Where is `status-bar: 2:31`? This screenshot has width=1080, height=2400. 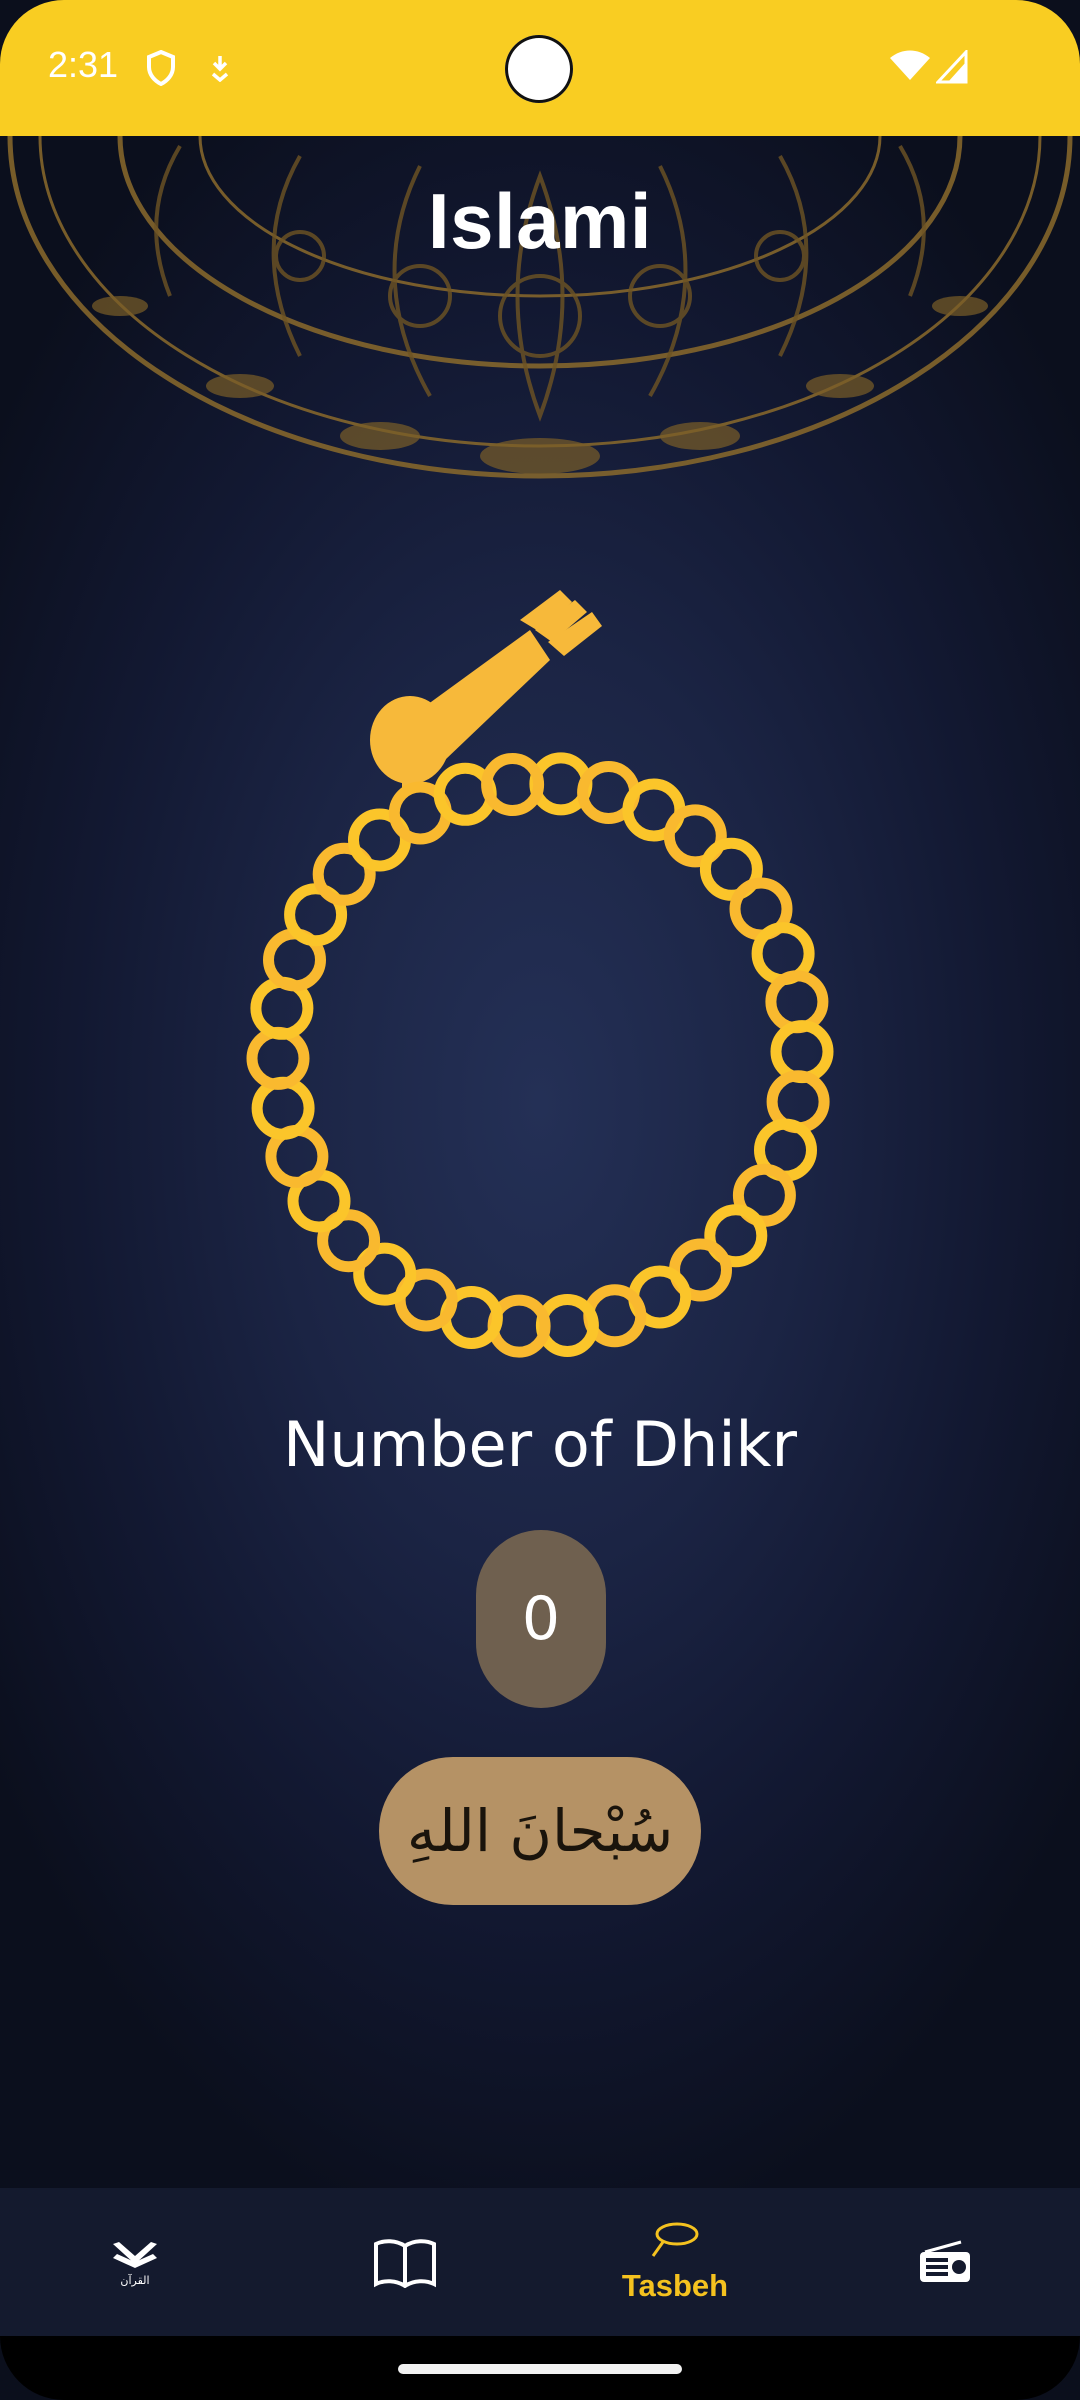
status-bar: 2:31 is located at coordinates (540, 68).